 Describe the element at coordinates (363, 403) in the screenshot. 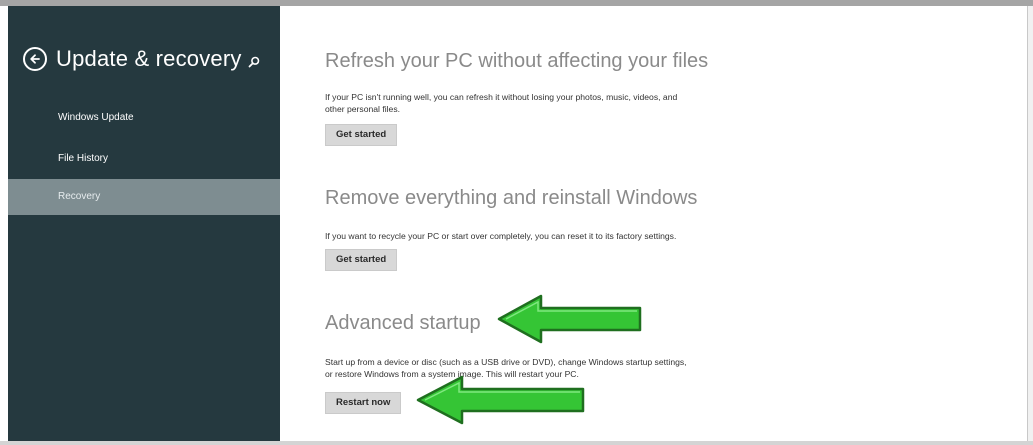

I see `restart-now-button: Restart now` at that location.